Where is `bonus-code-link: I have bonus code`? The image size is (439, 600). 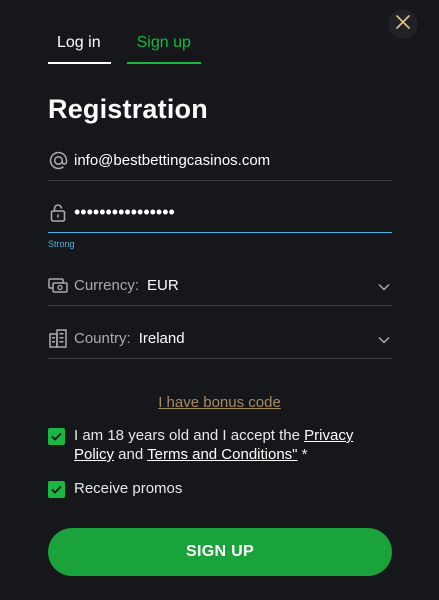 bonus-code-link: I have bonus code is located at coordinates (219, 402).